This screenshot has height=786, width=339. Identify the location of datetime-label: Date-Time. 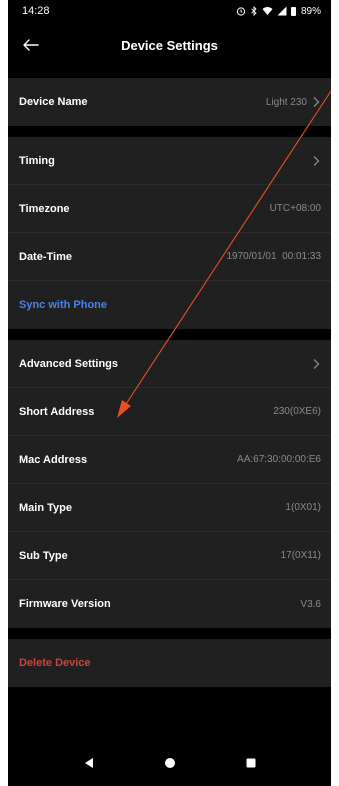
(45, 256).